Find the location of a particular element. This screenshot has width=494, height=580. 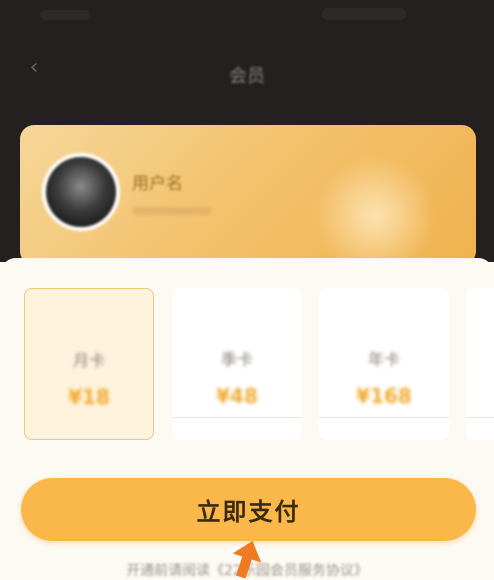

plan-price: ¥168 is located at coordinates (384, 396).